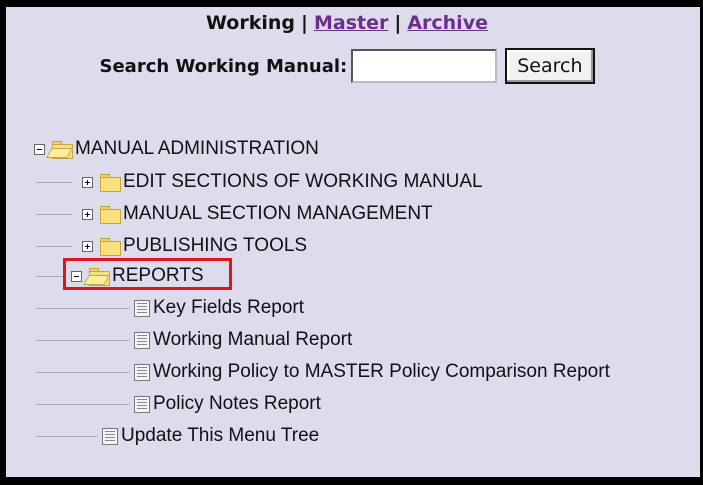  Describe the element at coordinates (251, 23) in the screenshot. I see `nav-current-working: Working` at that location.